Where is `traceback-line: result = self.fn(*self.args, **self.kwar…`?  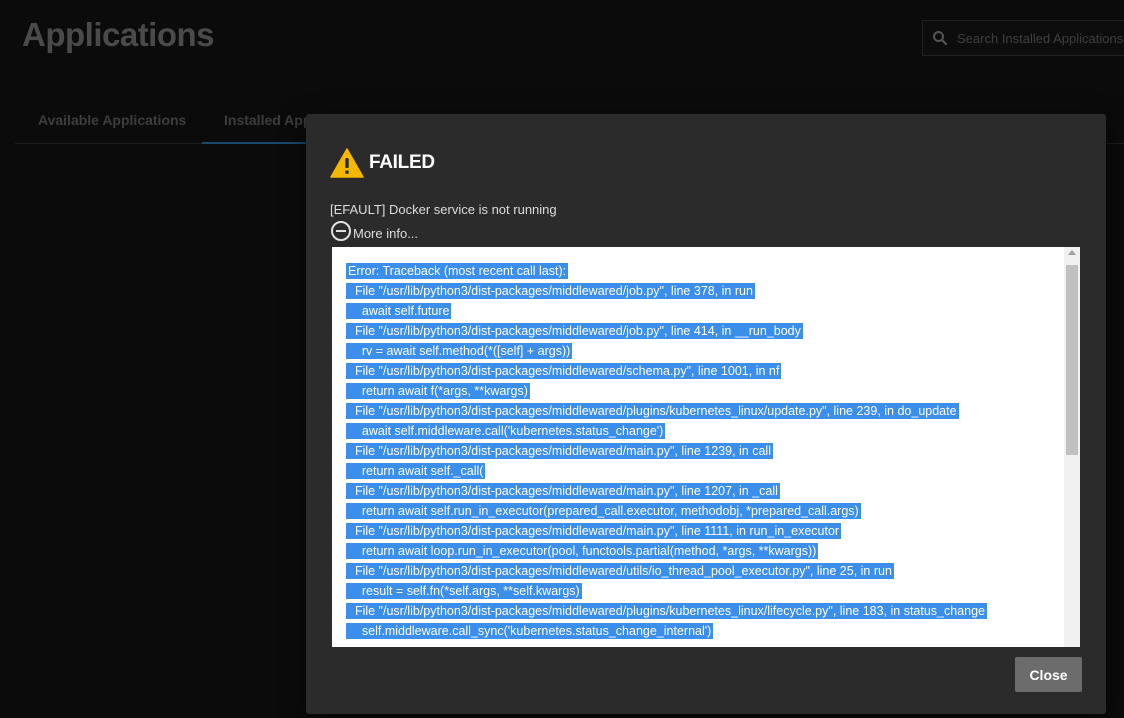 traceback-line: result = self.fn(*self.args, **self.kwar… is located at coordinates (464, 591).